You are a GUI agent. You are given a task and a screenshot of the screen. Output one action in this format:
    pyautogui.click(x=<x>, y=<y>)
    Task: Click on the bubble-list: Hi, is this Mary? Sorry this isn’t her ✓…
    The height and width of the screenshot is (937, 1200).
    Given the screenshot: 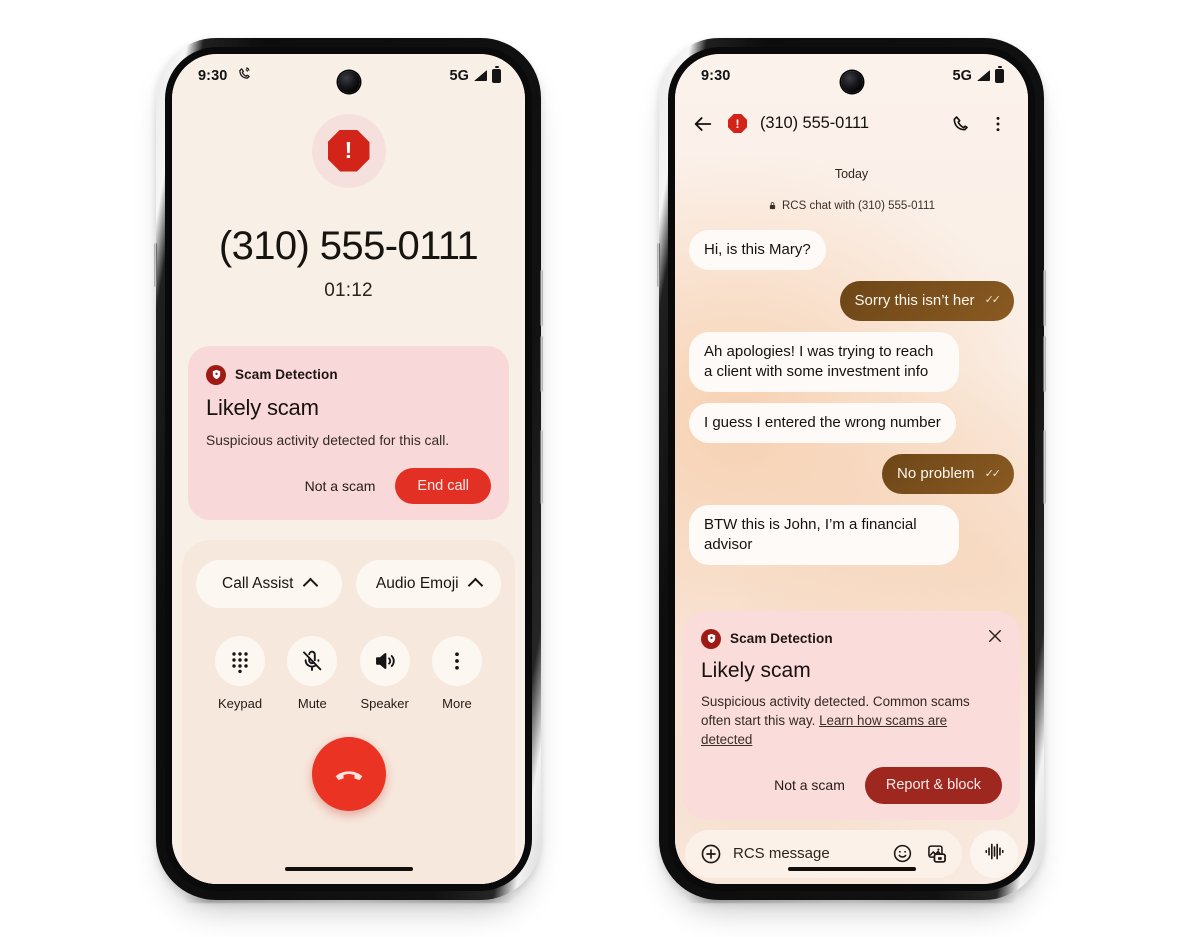 What is the action you would take?
    pyautogui.click(x=851, y=397)
    